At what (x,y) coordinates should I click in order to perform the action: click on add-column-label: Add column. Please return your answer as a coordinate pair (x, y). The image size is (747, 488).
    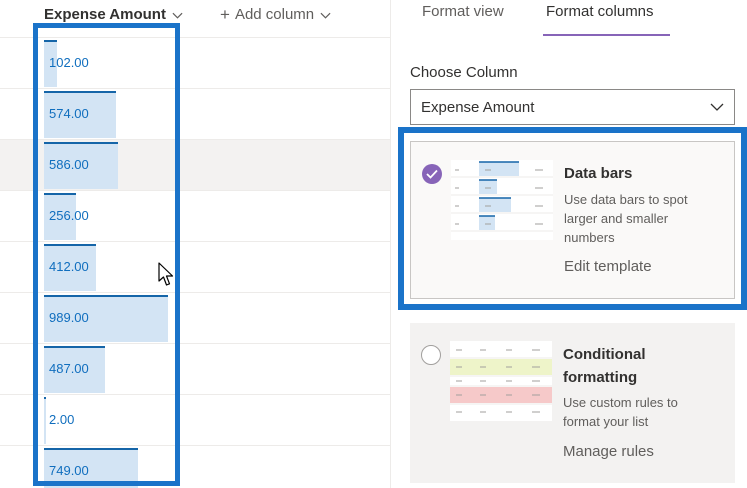
    Looking at the image, I should click on (274, 14).